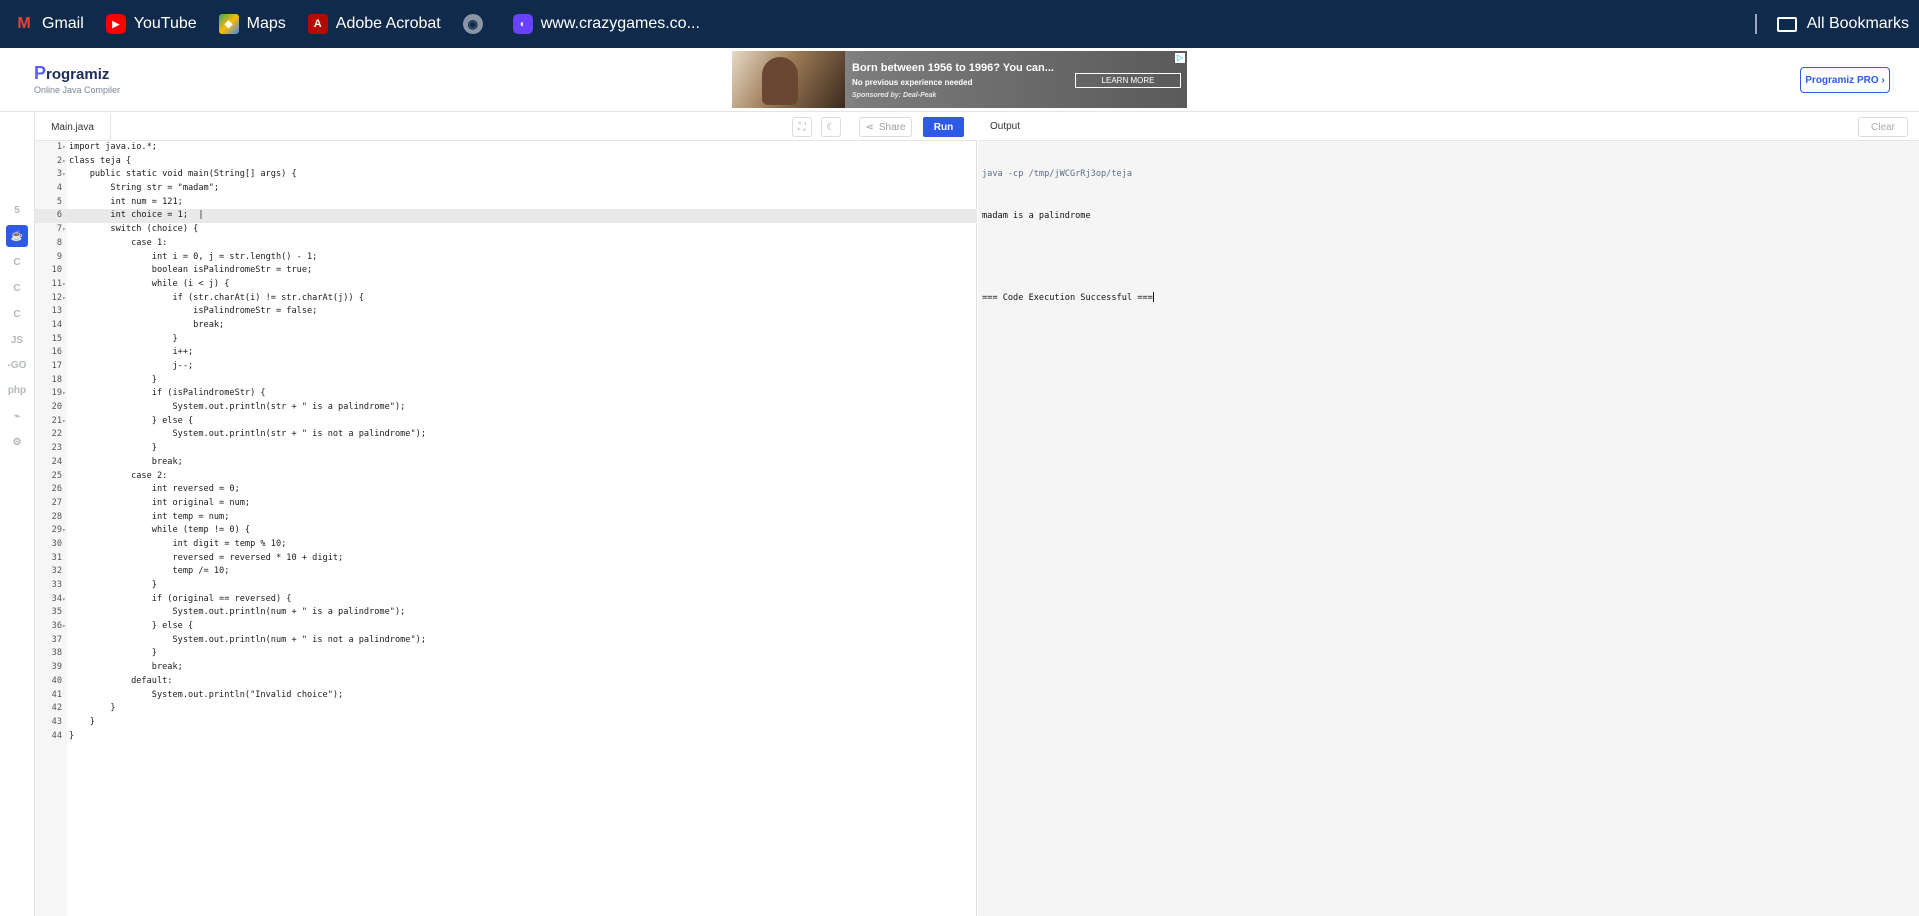  I want to click on clear-button: Clear, so click(1883, 127).